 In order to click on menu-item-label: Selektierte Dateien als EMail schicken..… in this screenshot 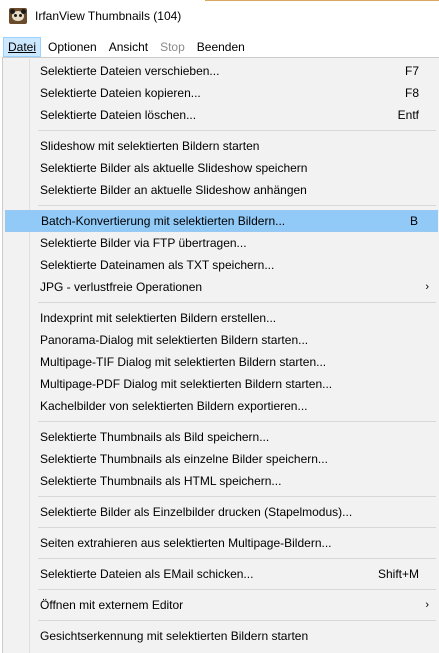, I will do `click(147, 574)`.